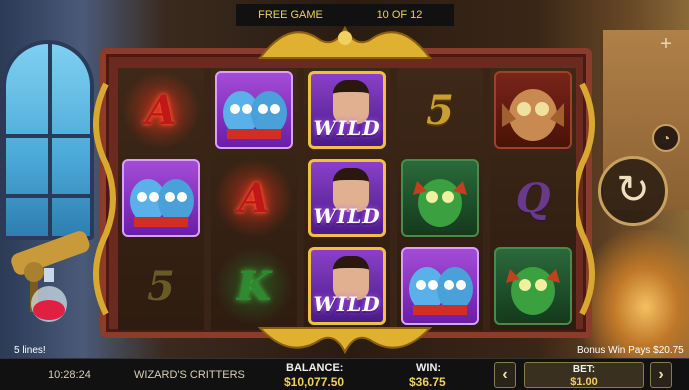 The width and height of the screenshot is (689, 390). I want to click on reel-2: A K, so click(254, 199).